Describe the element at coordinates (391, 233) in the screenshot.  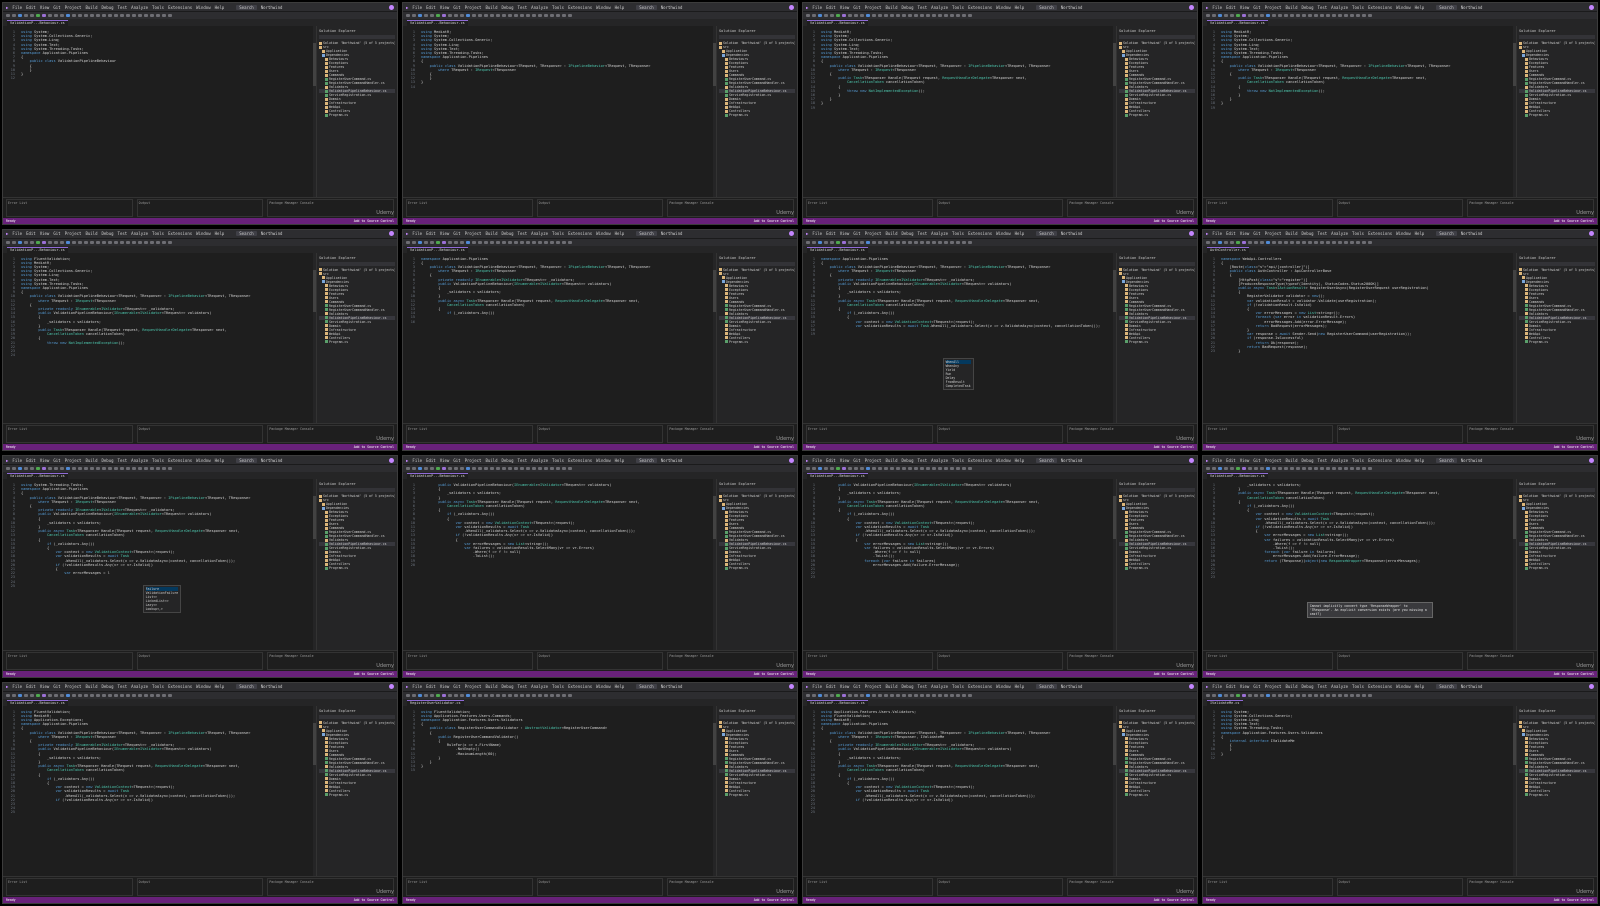
I see `account-avatar` at that location.